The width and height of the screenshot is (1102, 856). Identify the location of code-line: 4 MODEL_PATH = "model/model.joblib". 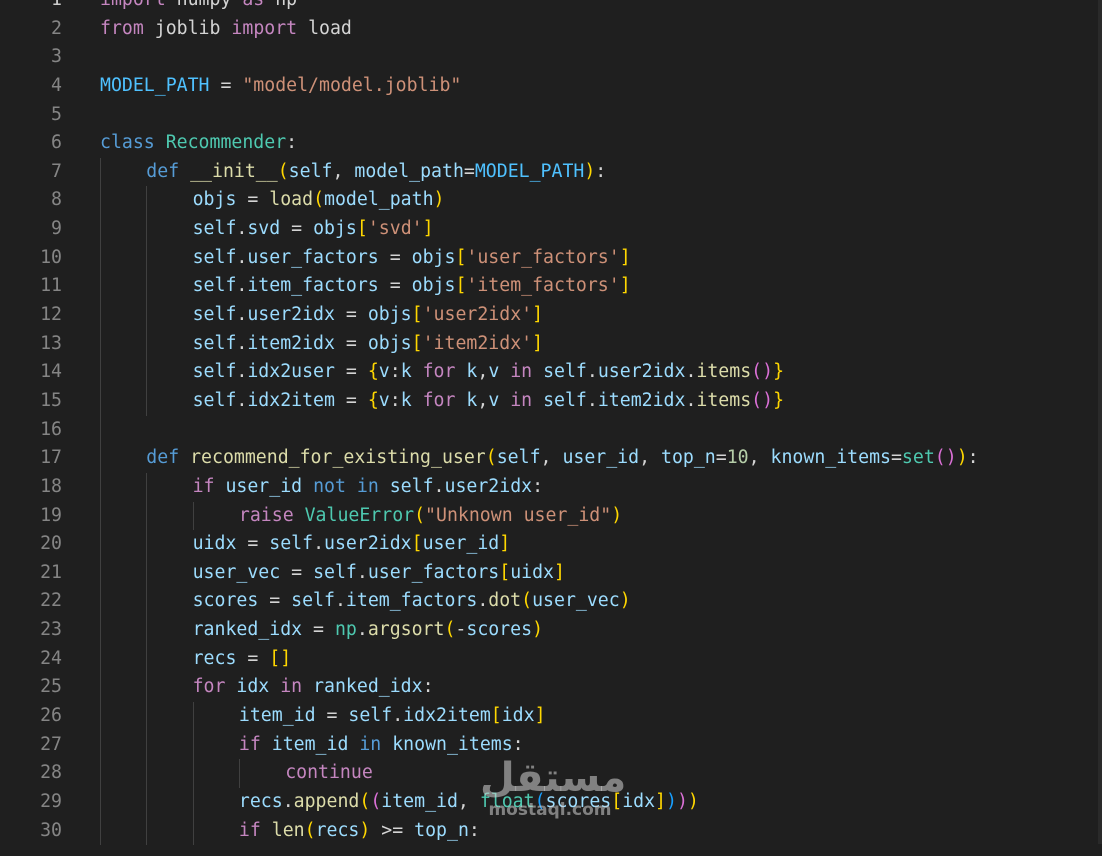
(551, 86).